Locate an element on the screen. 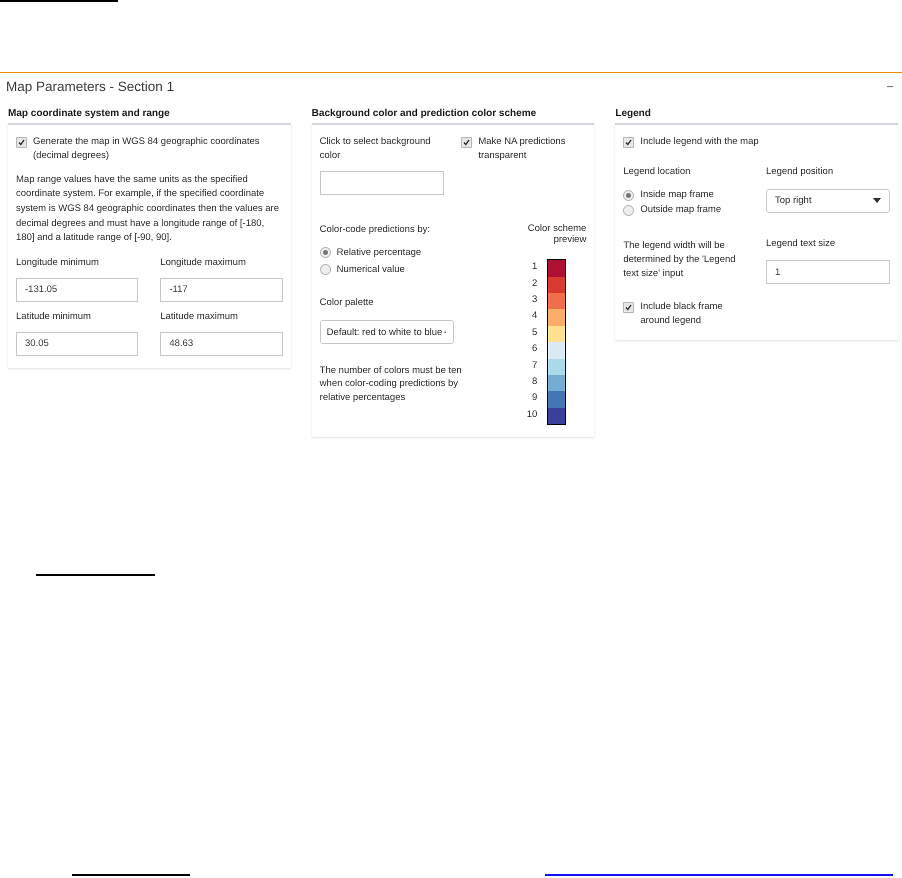 Image resolution: width=902 pixels, height=878 pixels. checkbox-label: Generate the map in WGS 84 geographic coordinates (decimal degrees) is located at coordinates (147, 149).